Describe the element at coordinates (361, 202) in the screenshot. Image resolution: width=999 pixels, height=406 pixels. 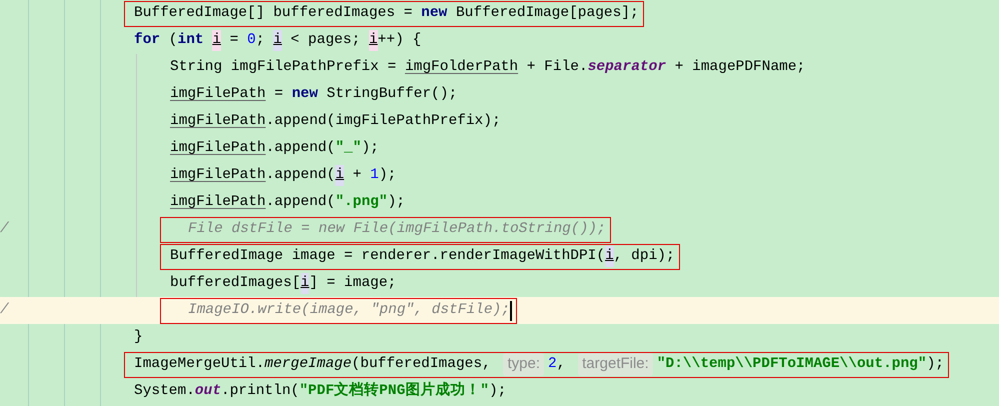
I see `string-literal: ".png"` at that location.